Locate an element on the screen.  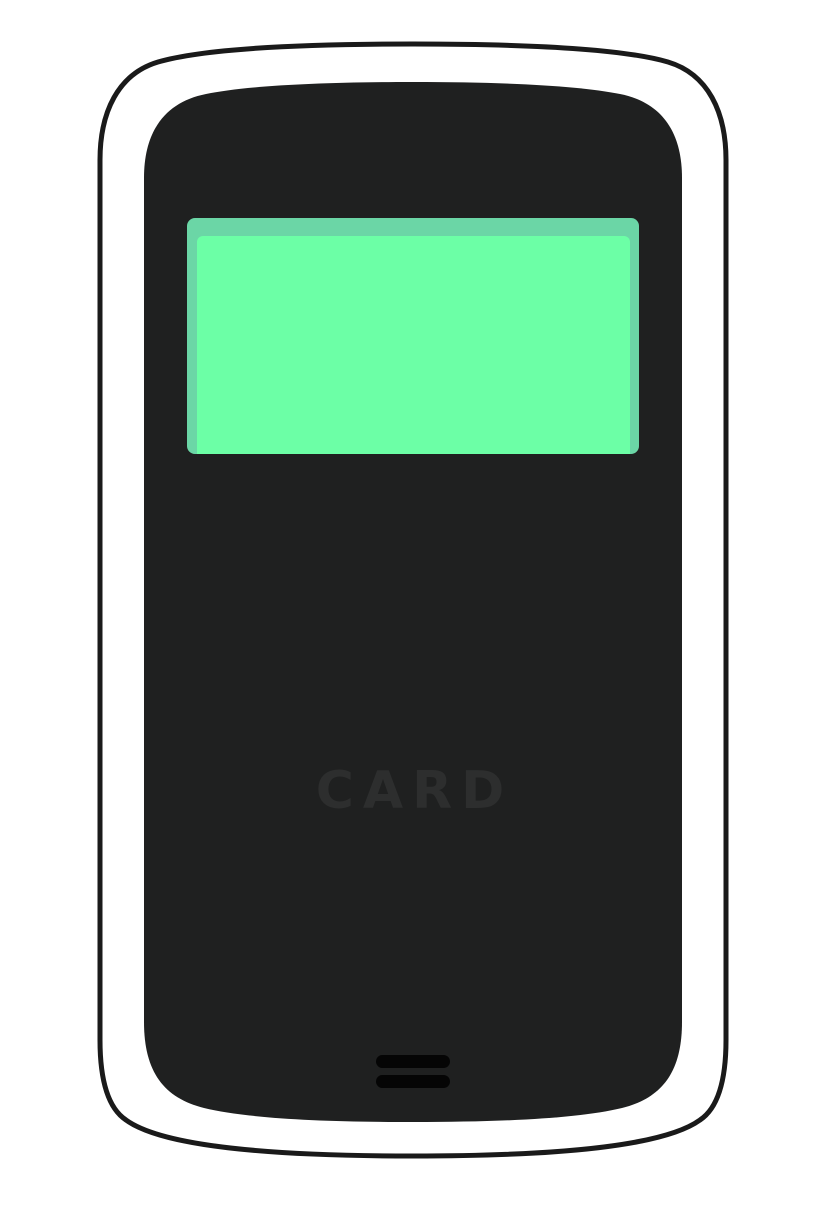
screen-bottom-edge is located at coordinates (413, 447).